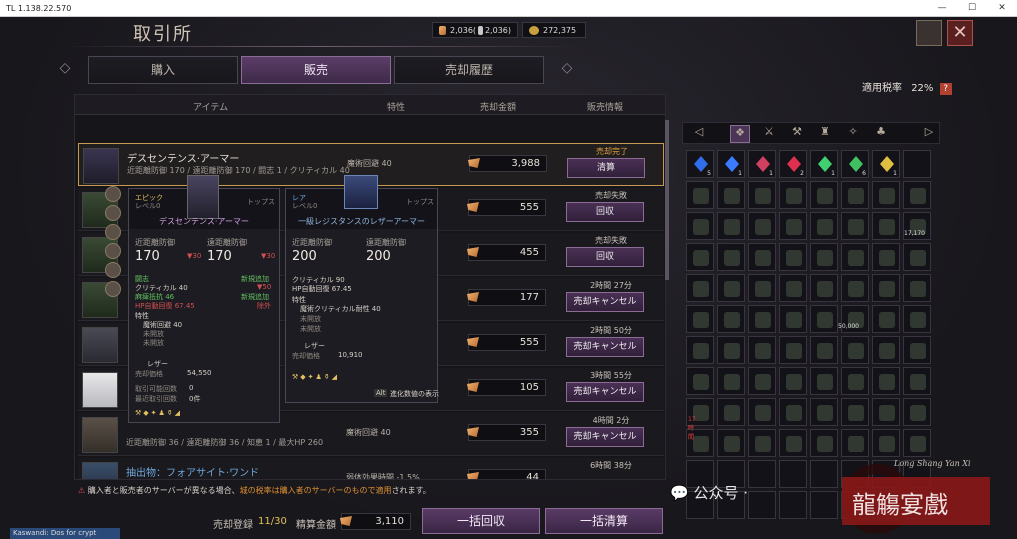 The height and width of the screenshot is (539, 1017). I want to click on inventory-tab-bag: ♣, so click(881, 134).